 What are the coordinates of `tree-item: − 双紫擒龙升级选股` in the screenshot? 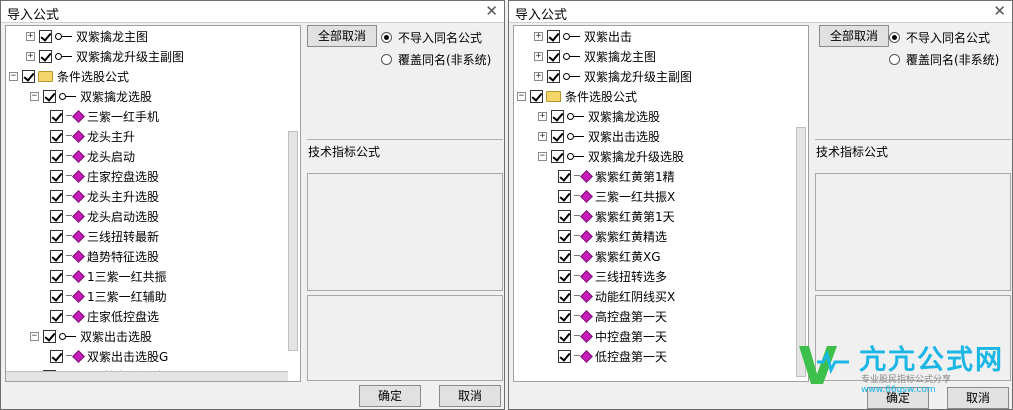 It's located at (611, 156).